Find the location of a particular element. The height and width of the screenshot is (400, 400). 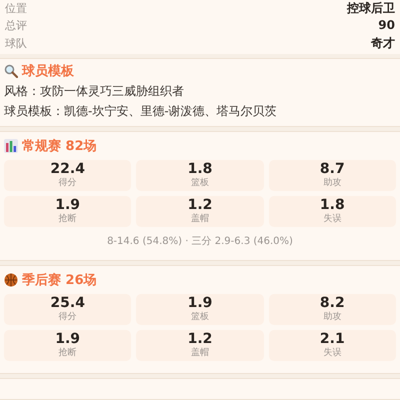

field-label: 球队 is located at coordinates (16, 43).